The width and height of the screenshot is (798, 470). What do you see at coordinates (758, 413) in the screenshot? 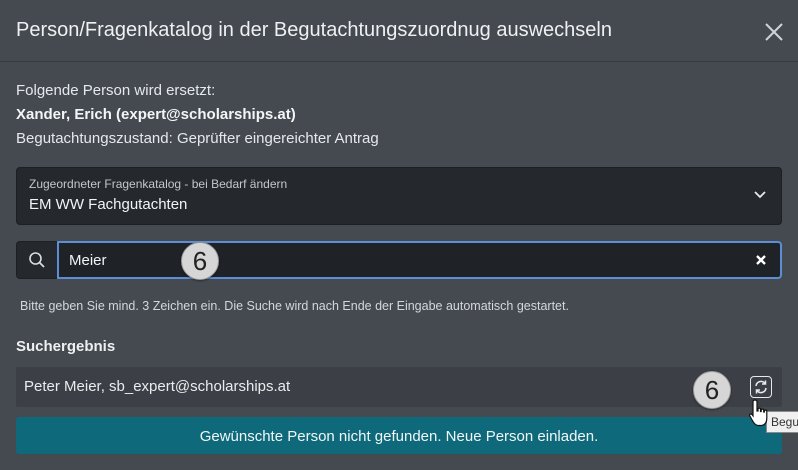
I see `hand-pointer-icon` at bounding box center [758, 413].